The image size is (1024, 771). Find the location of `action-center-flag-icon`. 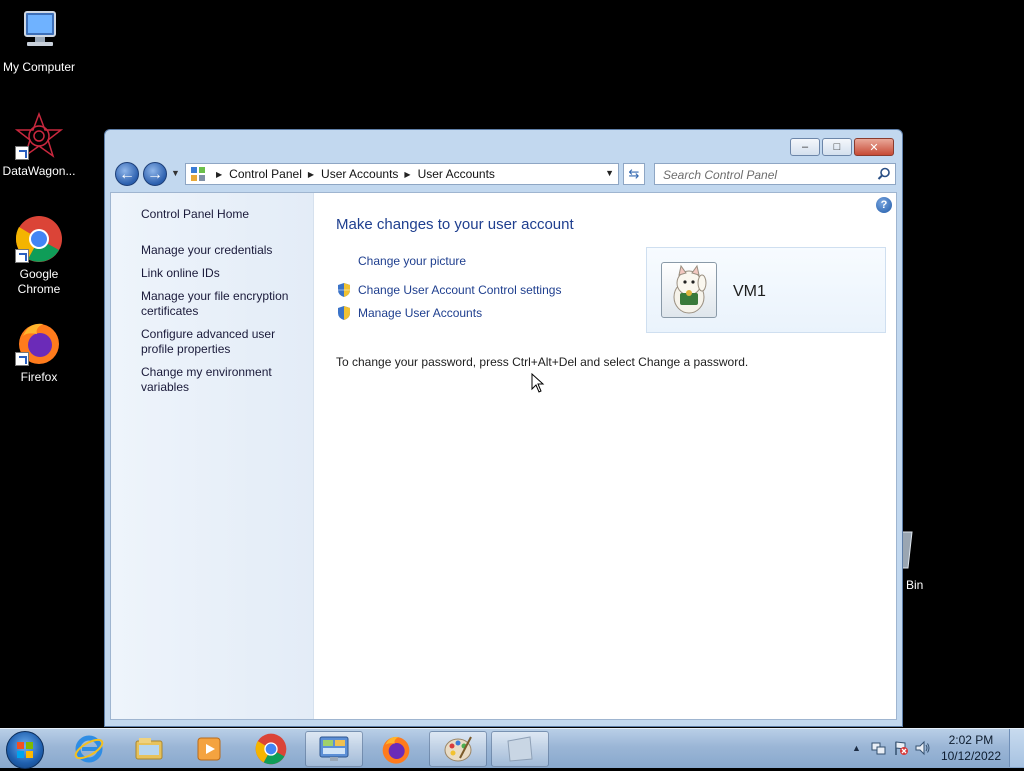

action-center-flag-icon is located at coordinates (901, 748).